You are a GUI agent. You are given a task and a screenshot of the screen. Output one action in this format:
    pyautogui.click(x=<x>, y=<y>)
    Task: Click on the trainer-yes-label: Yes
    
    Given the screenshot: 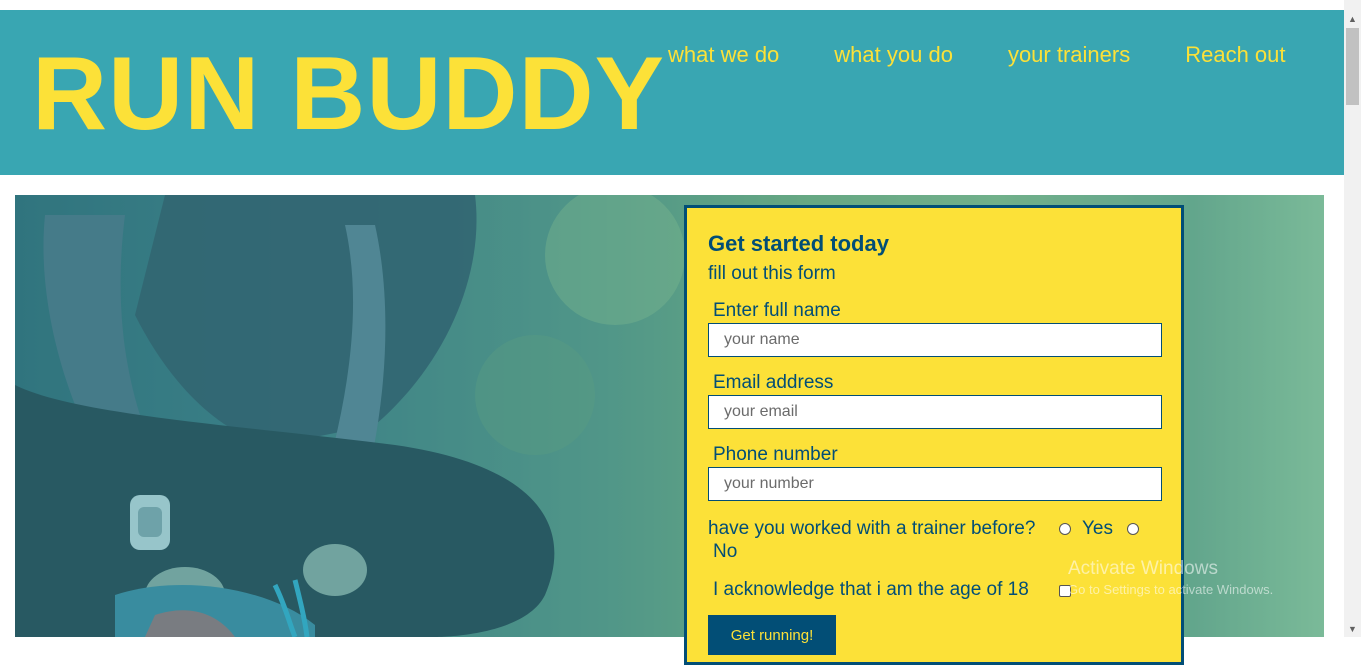 What is the action you would take?
    pyautogui.click(x=1097, y=528)
    